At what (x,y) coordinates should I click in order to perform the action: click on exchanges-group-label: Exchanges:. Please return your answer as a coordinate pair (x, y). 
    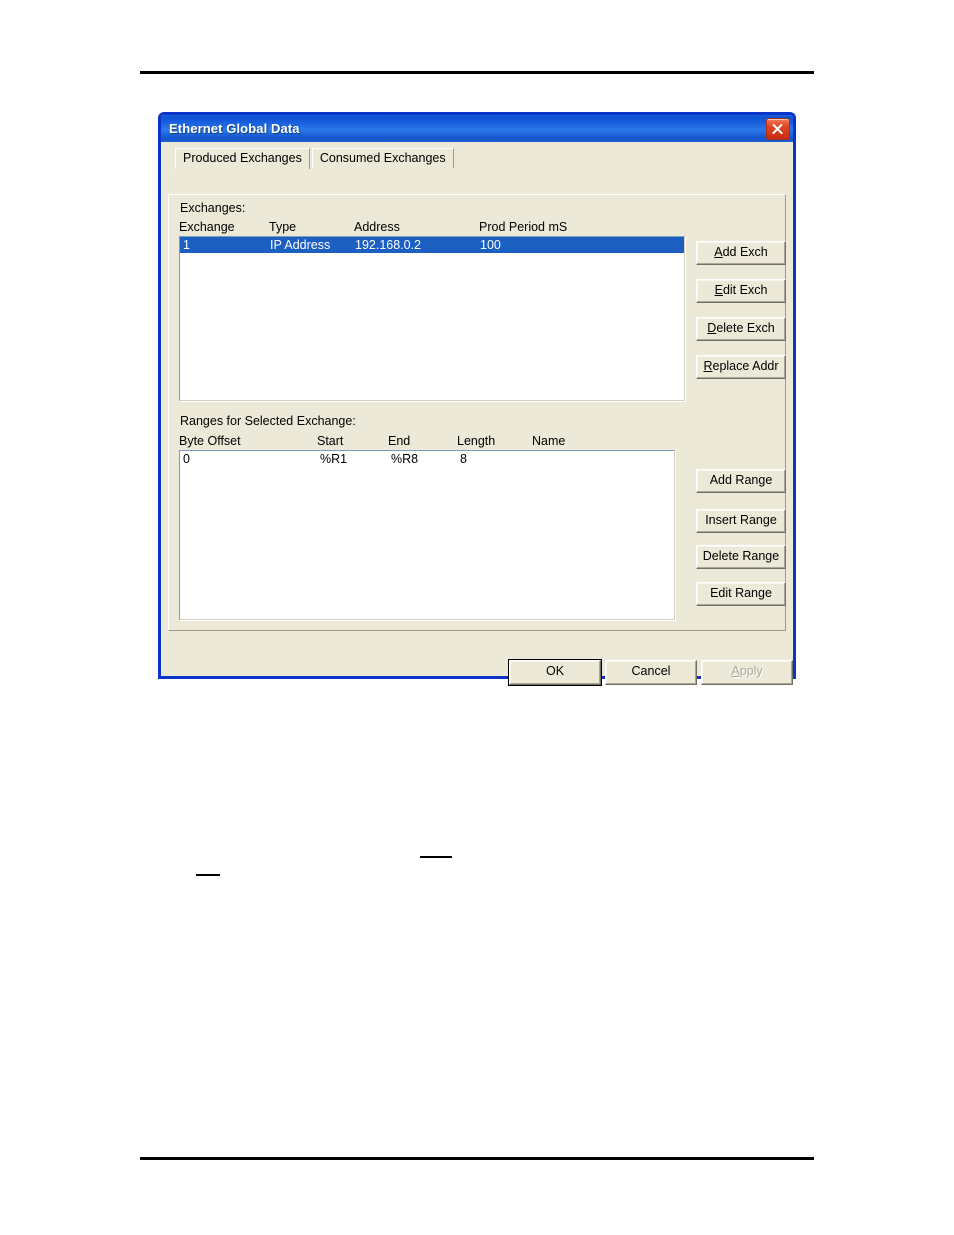
    Looking at the image, I should click on (213, 208).